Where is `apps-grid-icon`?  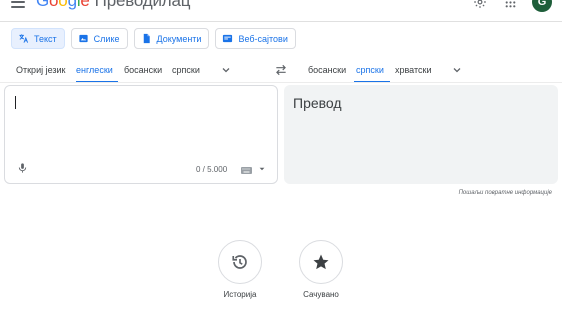 apps-grid-icon is located at coordinates (510, 5).